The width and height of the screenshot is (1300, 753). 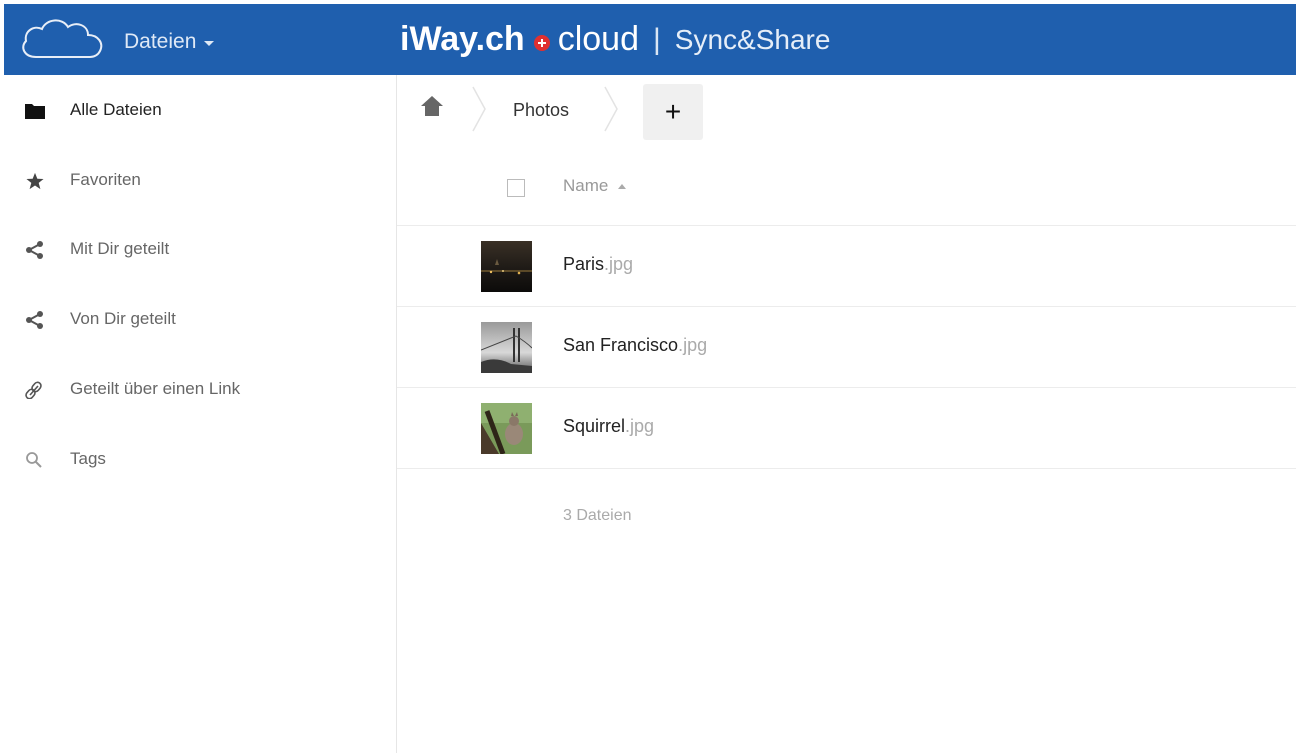 I want to click on sort-ascending-icon, so click(x=622, y=186).